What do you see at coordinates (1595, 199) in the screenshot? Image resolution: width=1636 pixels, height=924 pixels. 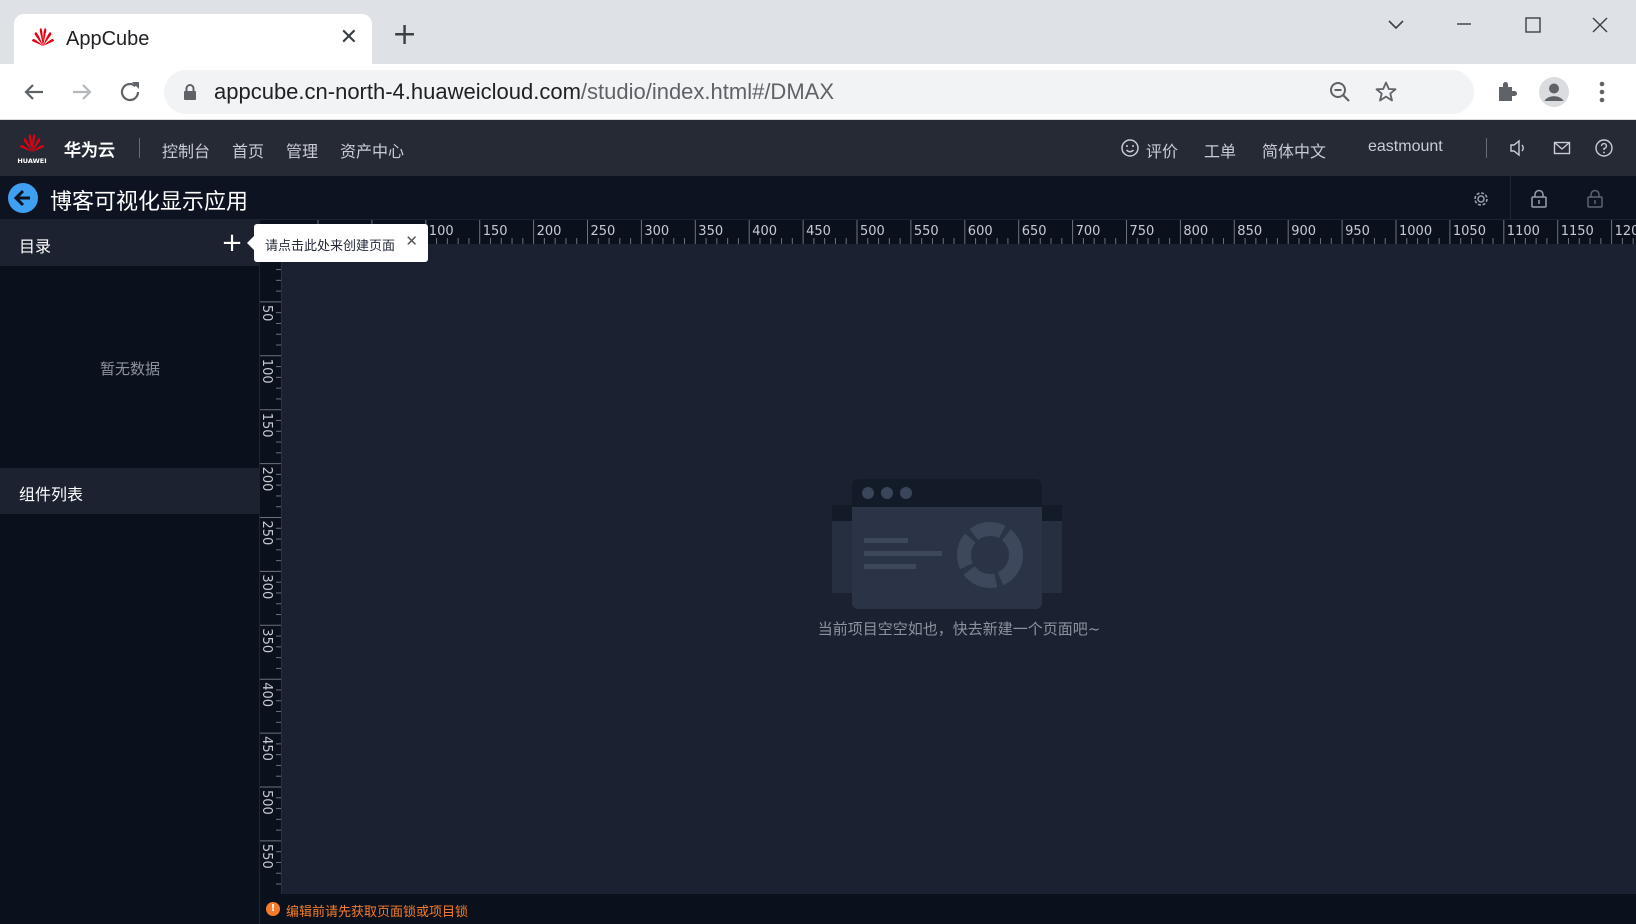 I see `project-lock-icon` at bounding box center [1595, 199].